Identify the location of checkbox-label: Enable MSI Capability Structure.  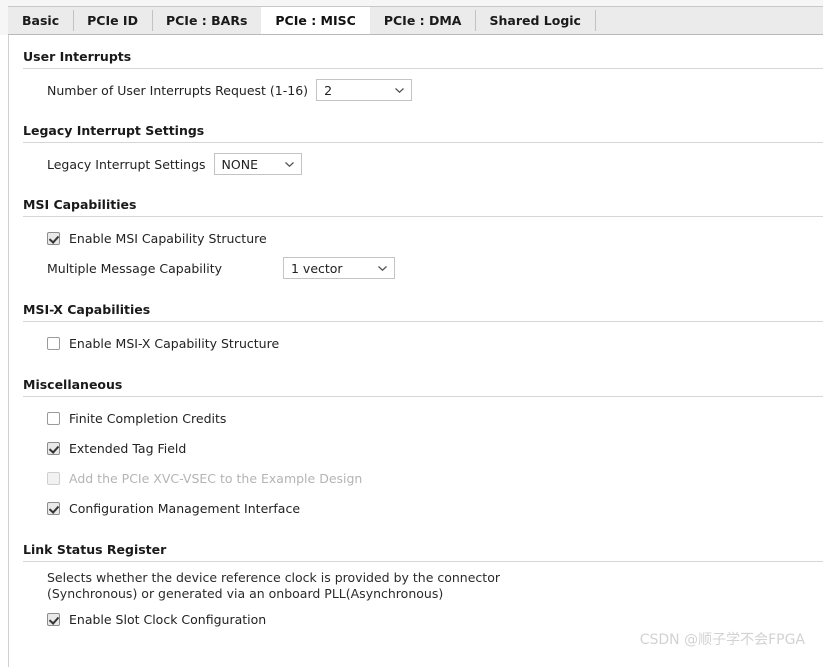
(168, 238).